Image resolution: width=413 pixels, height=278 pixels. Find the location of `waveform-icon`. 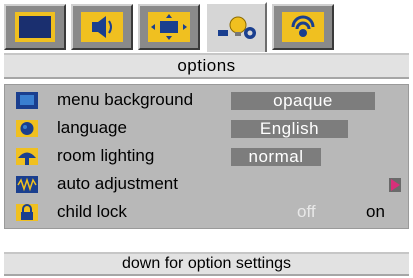

waveform-icon is located at coordinates (27, 184).